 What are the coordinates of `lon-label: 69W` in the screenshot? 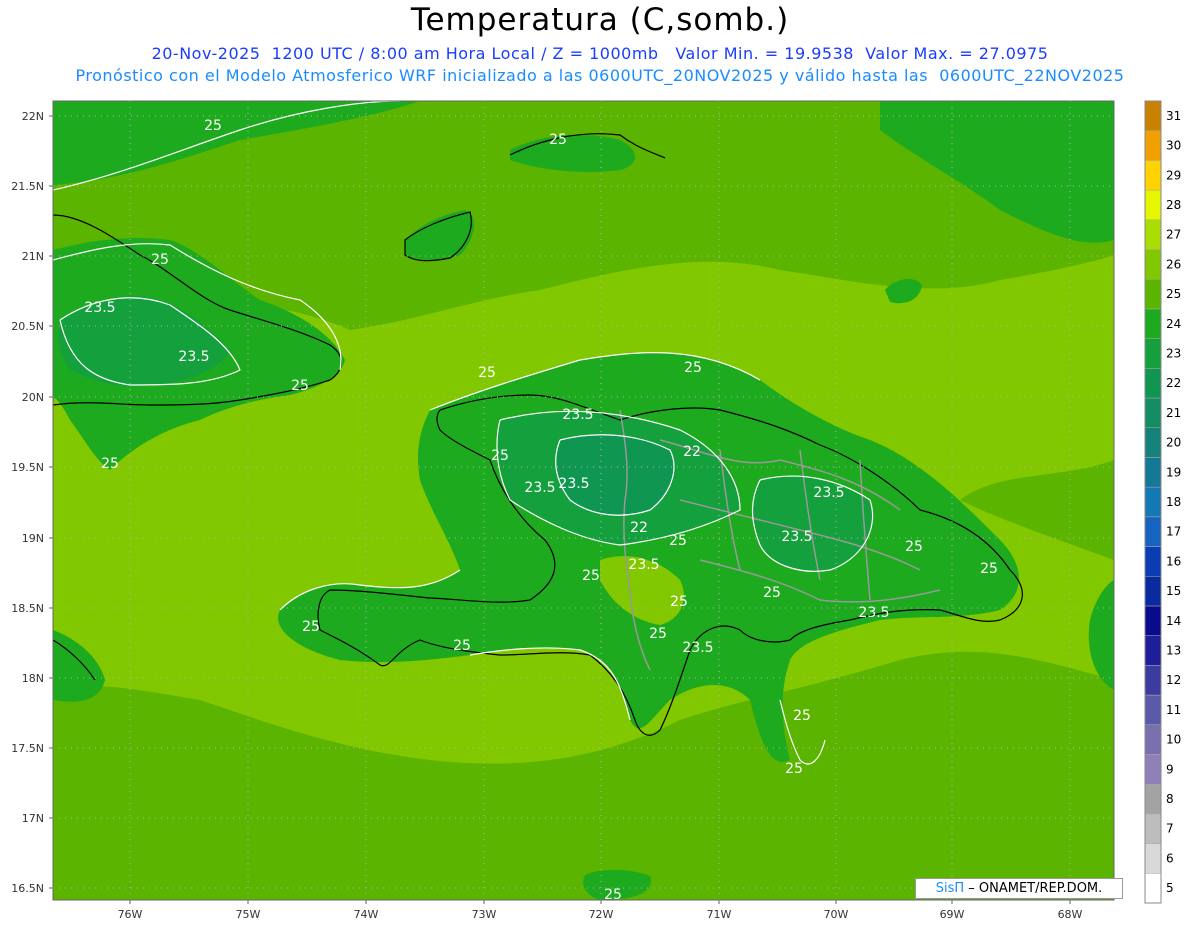 It's located at (952, 914).